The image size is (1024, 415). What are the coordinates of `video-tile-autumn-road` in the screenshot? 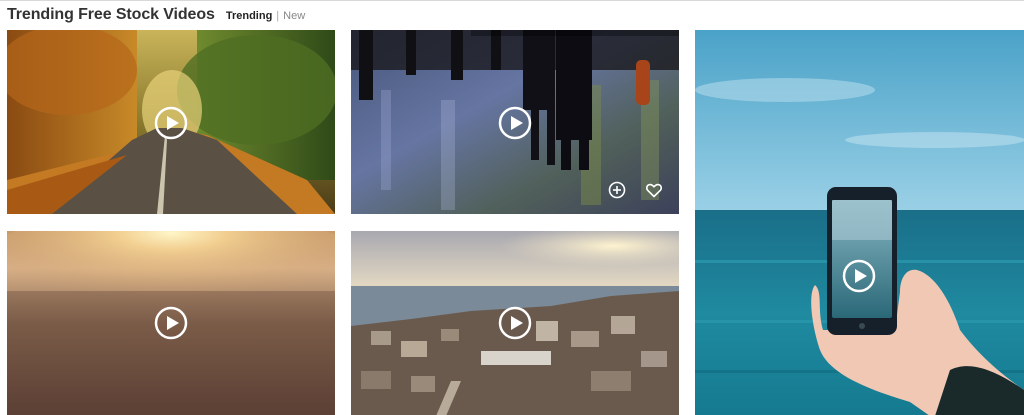 It's located at (171, 122).